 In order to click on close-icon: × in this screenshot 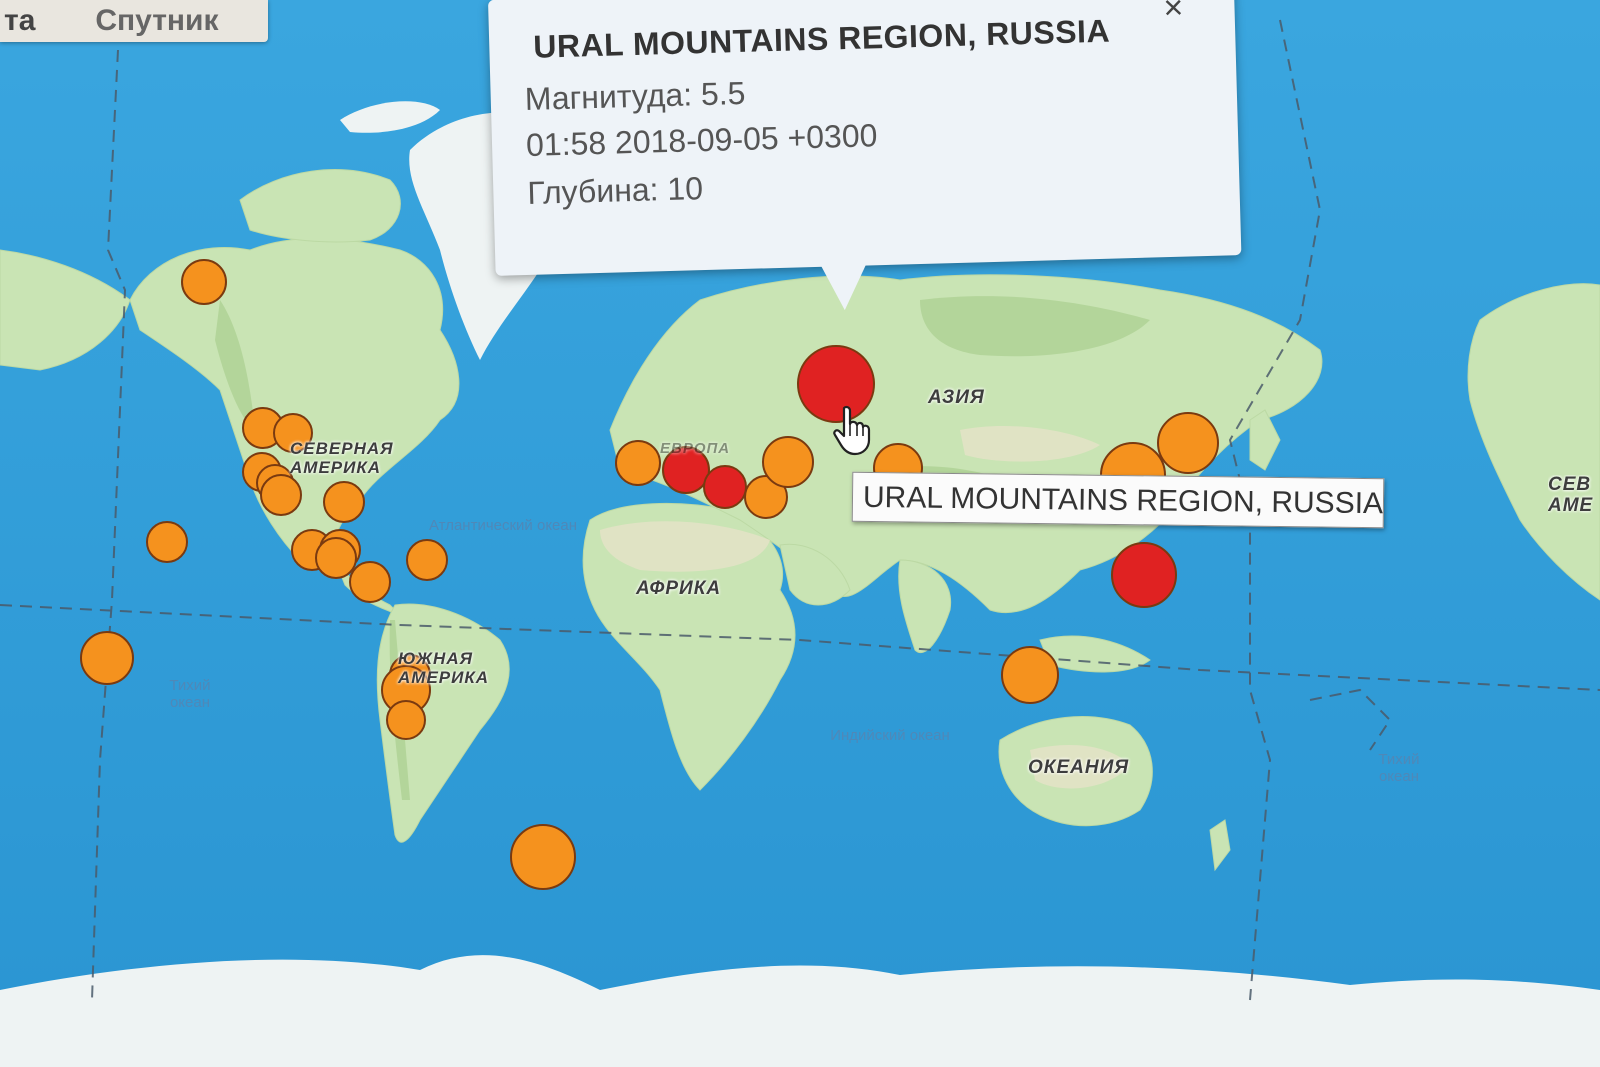, I will do `click(1173, 13)`.